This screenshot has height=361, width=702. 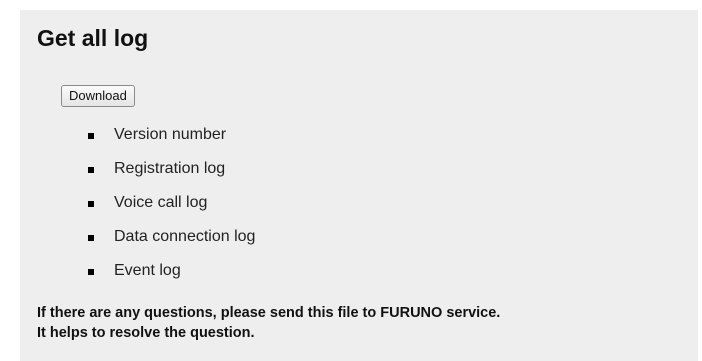 What do you see at coordinates (98, 96) in the screenshot?
I see `download-button: Download` at bounding box center [98, 96].